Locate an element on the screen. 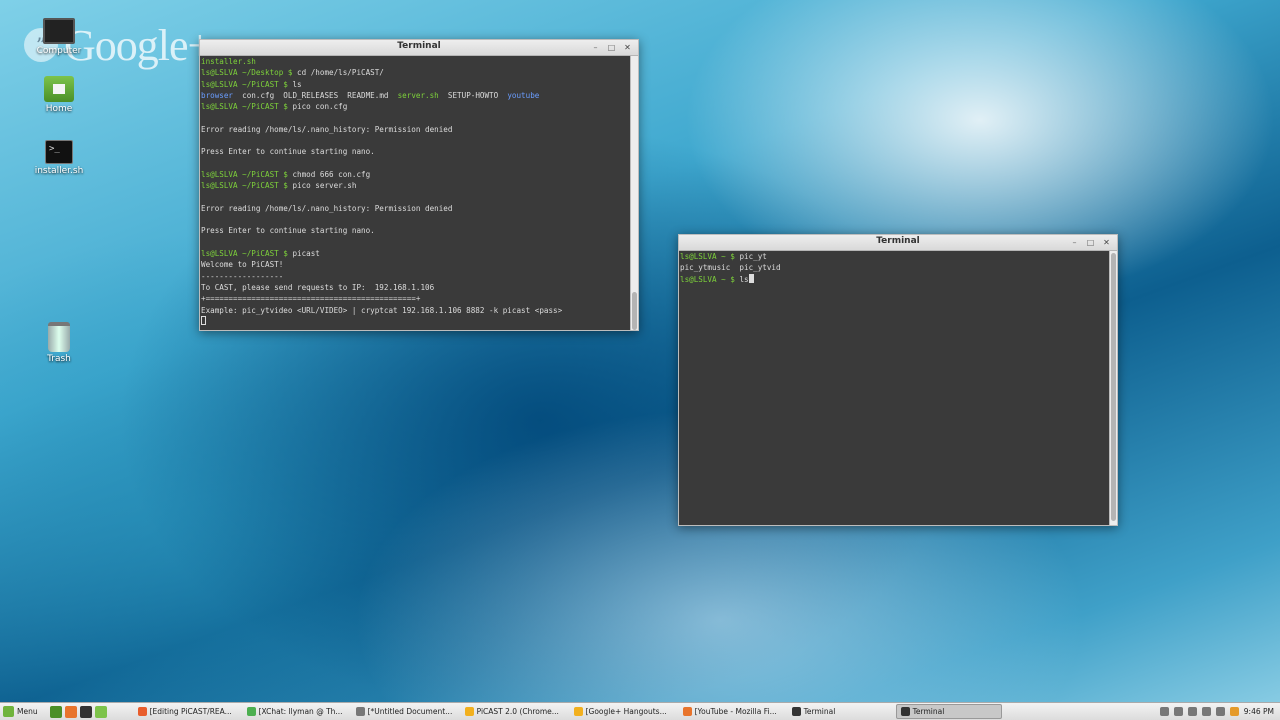  system-tray: 9:46 PM is located at coordinates (1219, 711).